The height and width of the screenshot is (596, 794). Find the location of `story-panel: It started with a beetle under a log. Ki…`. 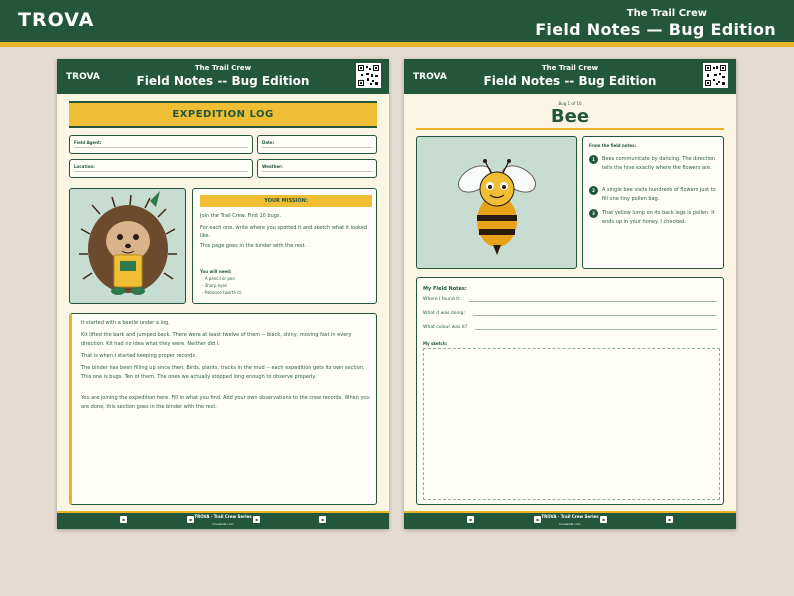

story-panel: It started with a beetle under a log. Ki… is located at coordinates (223, 409).